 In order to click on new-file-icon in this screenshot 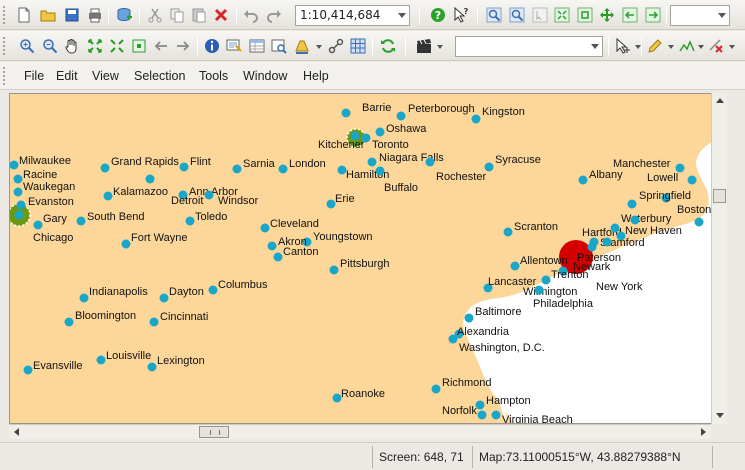, I will do `click(24, 15)`.